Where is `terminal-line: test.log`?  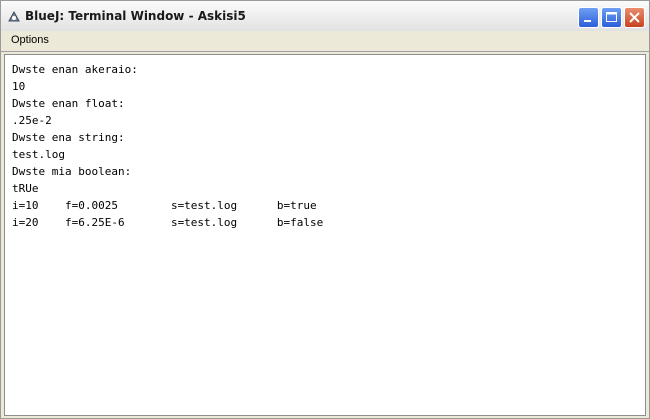 terminal-line: test.log is located at coordinates (38, 154).